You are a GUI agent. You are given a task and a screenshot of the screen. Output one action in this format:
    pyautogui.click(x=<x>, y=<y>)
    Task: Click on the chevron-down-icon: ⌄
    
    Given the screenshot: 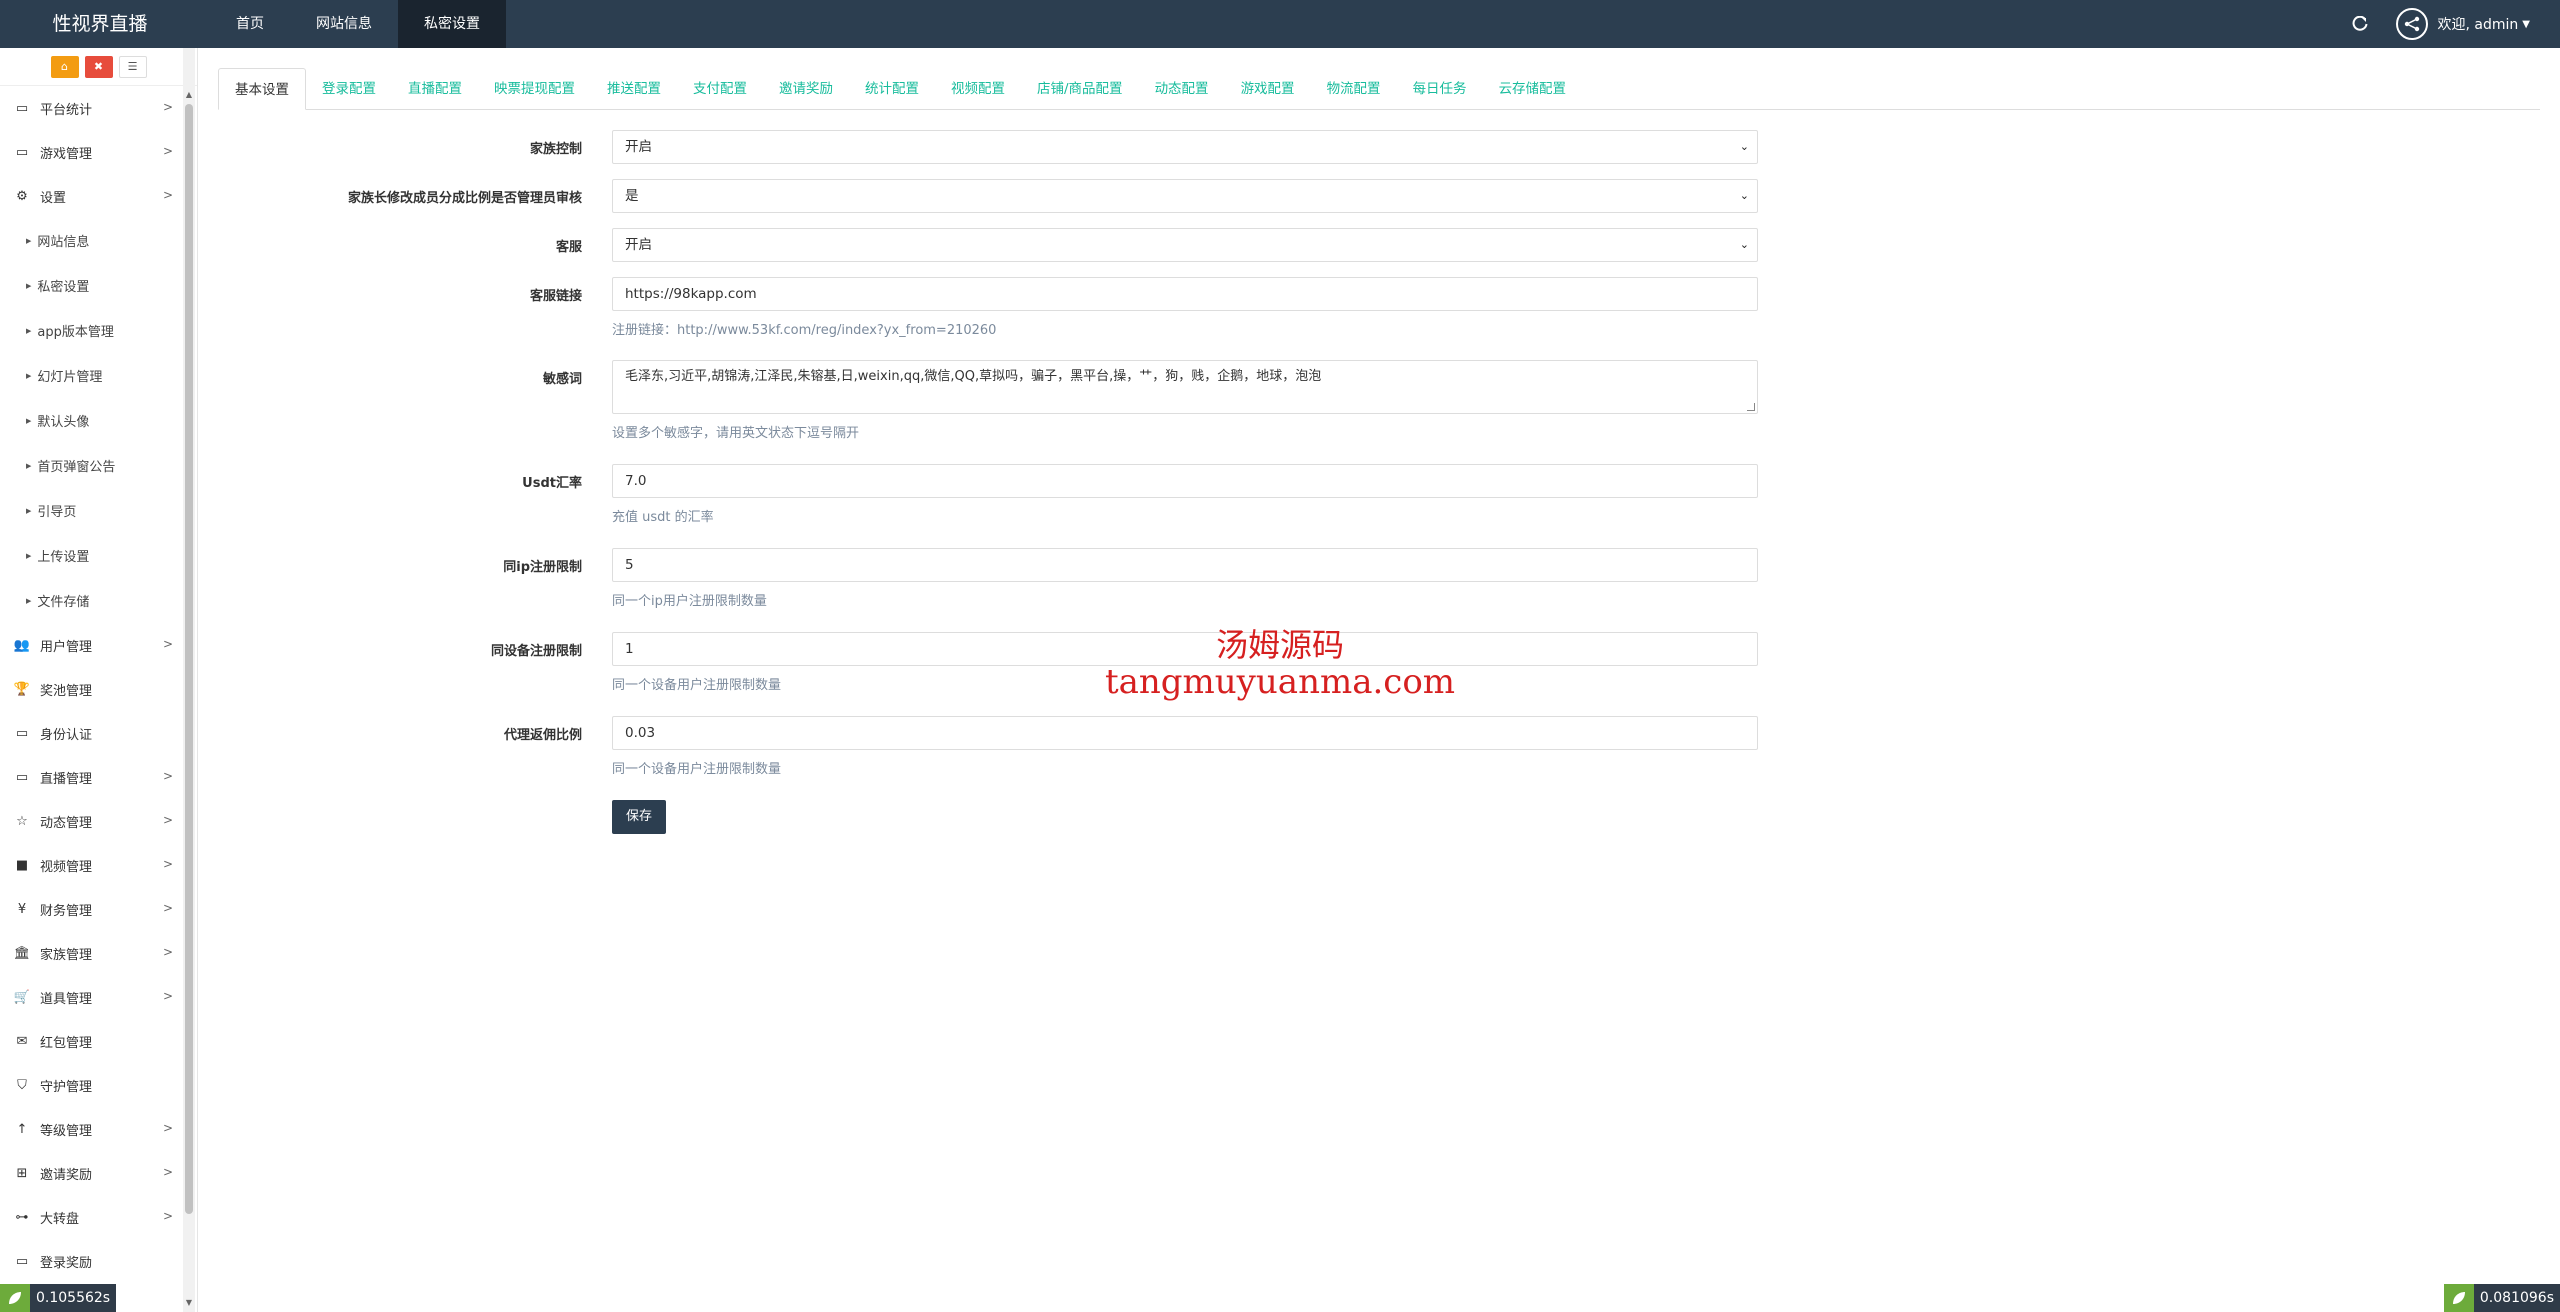 What is the action you would take?
    pyautogui.click(x=1744, y=195)
    